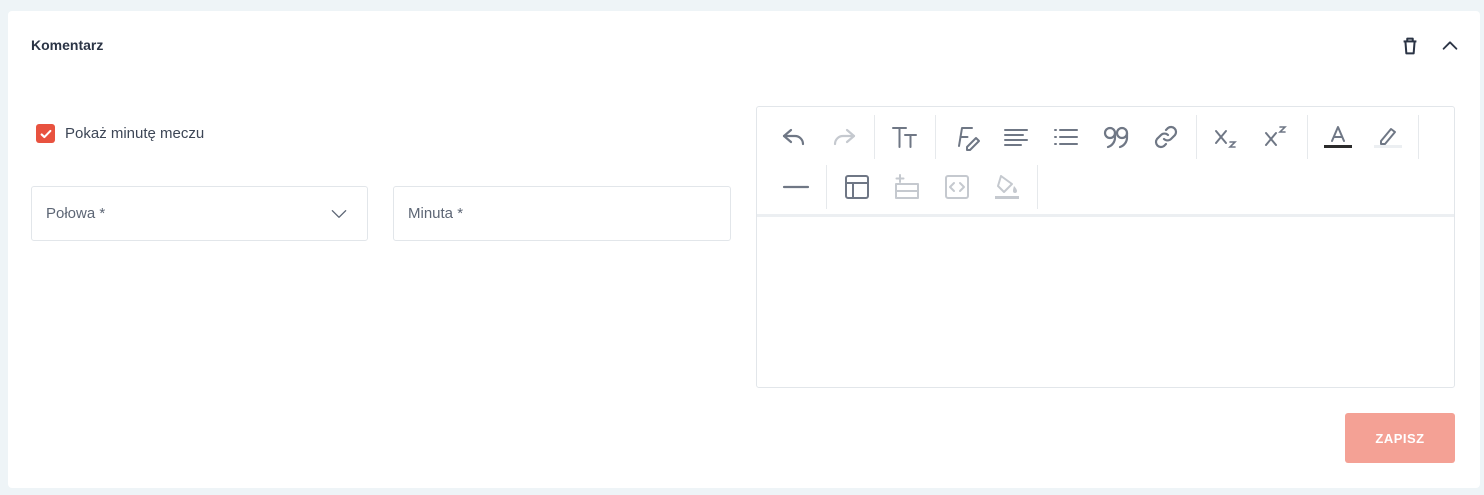 This screenshot has width=1484, height=495. Describe the element at coordinates (67, 45) in the screenshot. I see `card-title: Komentarz` at that location.